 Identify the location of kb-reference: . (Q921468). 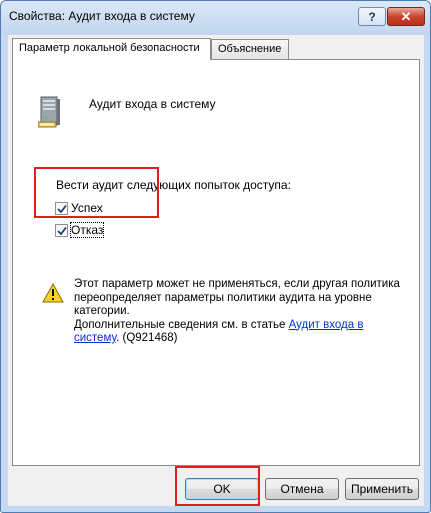
(147, 338).